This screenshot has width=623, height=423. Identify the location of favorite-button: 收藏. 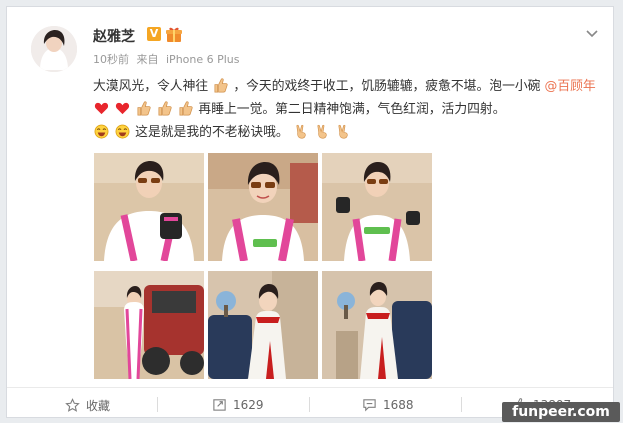
(87, 405).